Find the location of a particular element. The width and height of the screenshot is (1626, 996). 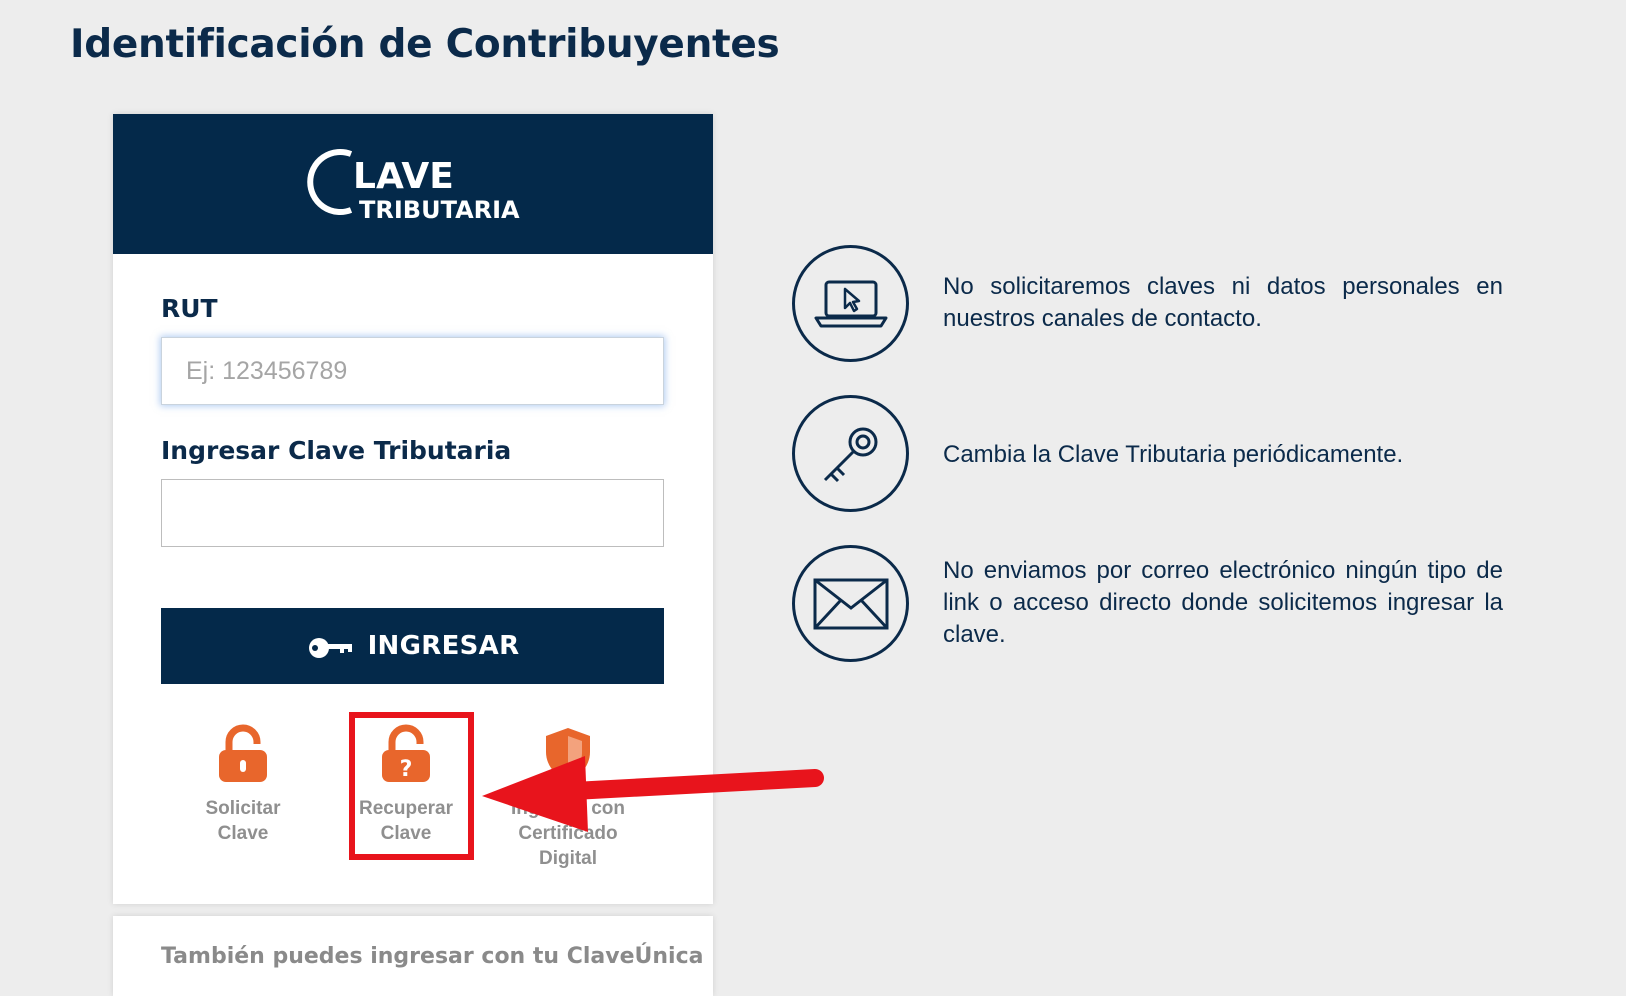

tip-2-icon-circle is located at coordinates (850, 453).